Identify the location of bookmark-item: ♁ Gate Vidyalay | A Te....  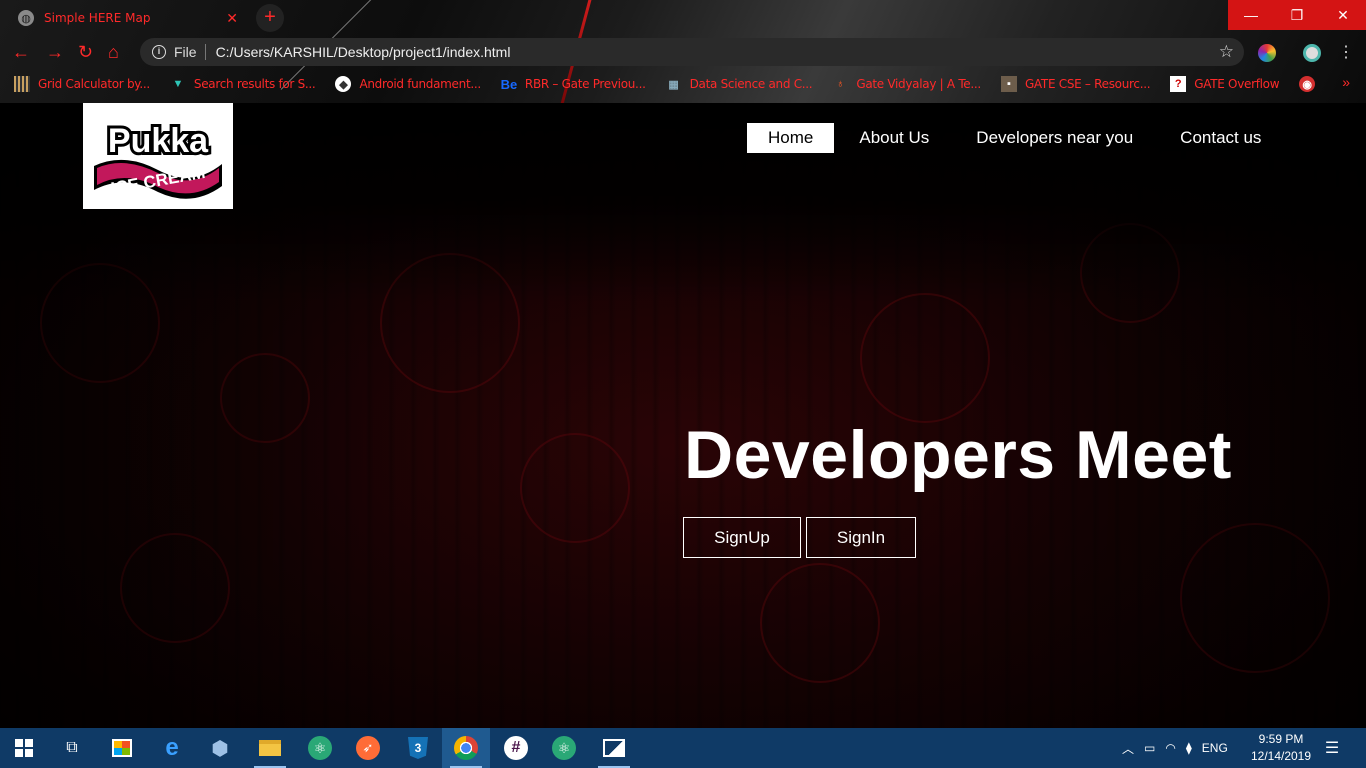
(906, 84).